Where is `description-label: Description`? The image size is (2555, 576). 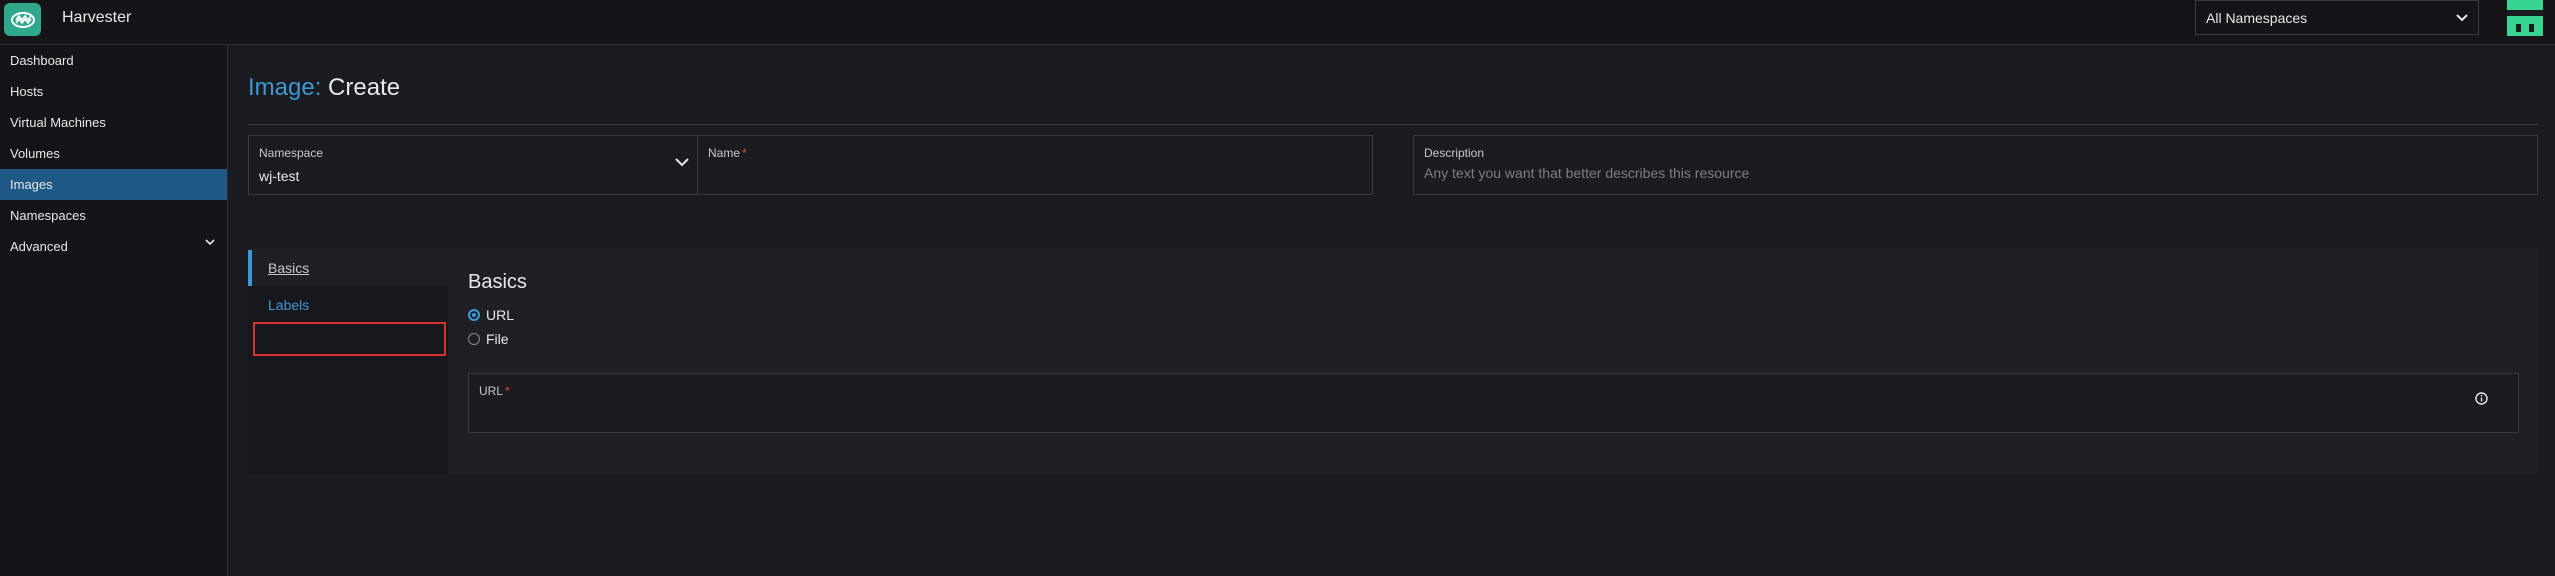
description-label: Description is located at coordinates (1454, 153).